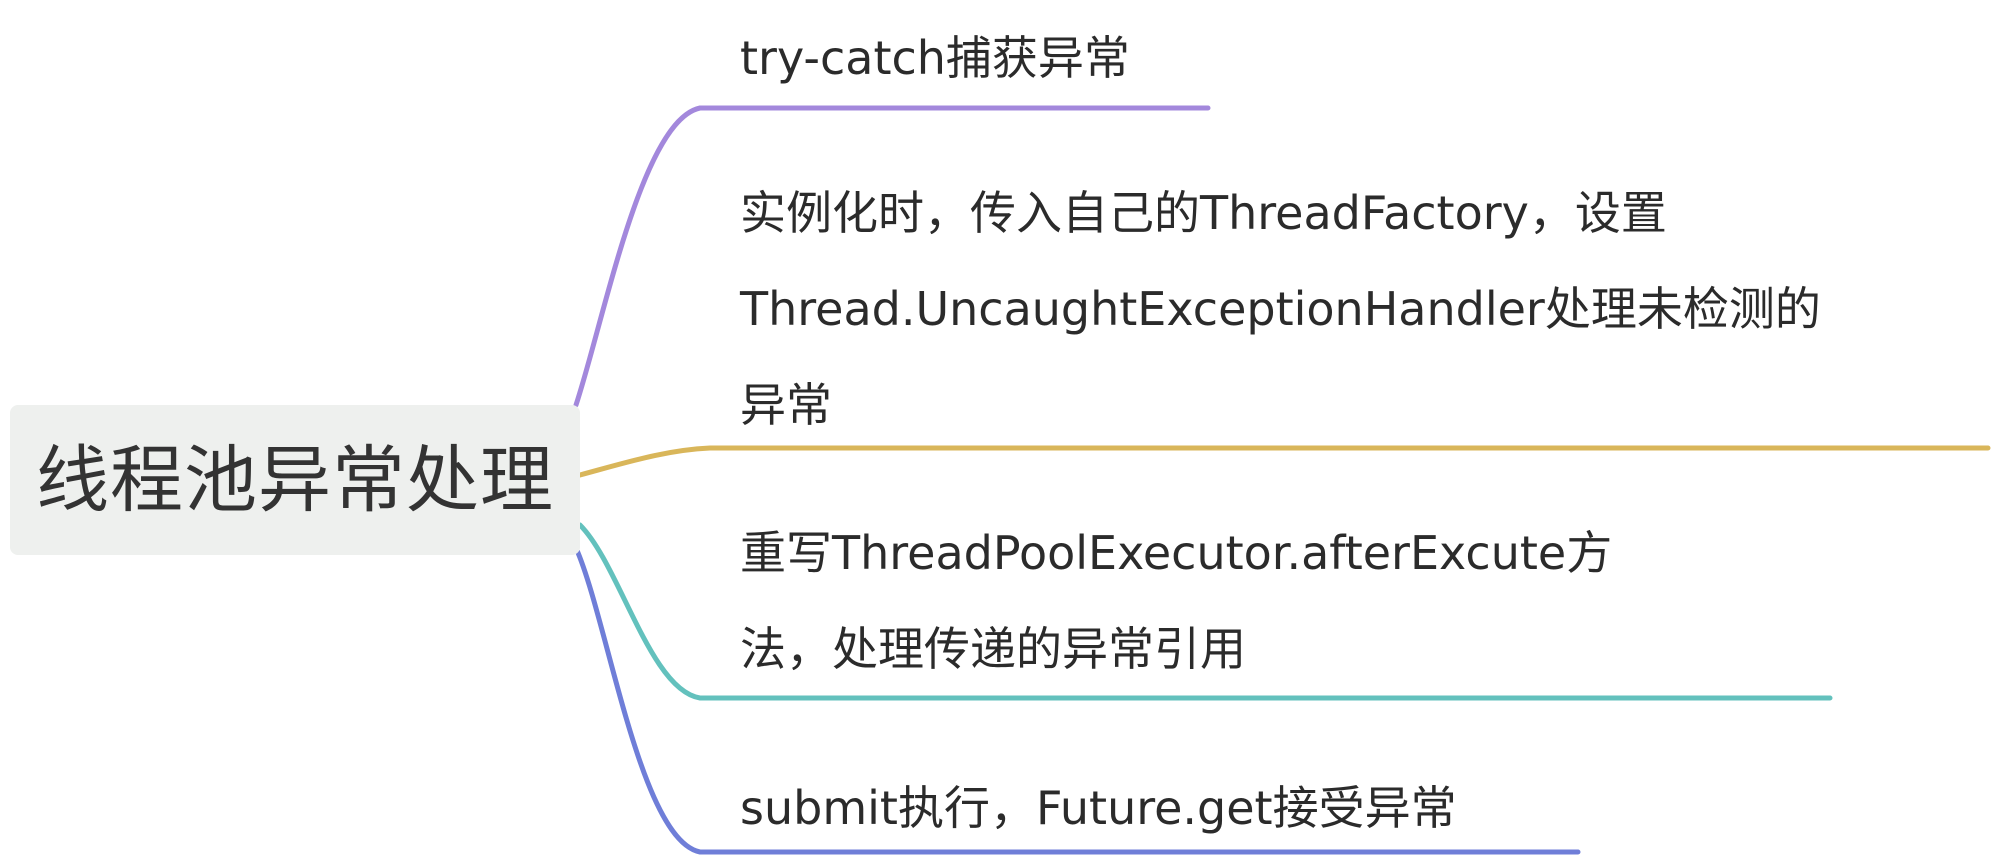 The height and width of the screenshot is (859, 1998). I want to click on branch-try-catch: try-catch捕获异常, so click(935, 58).